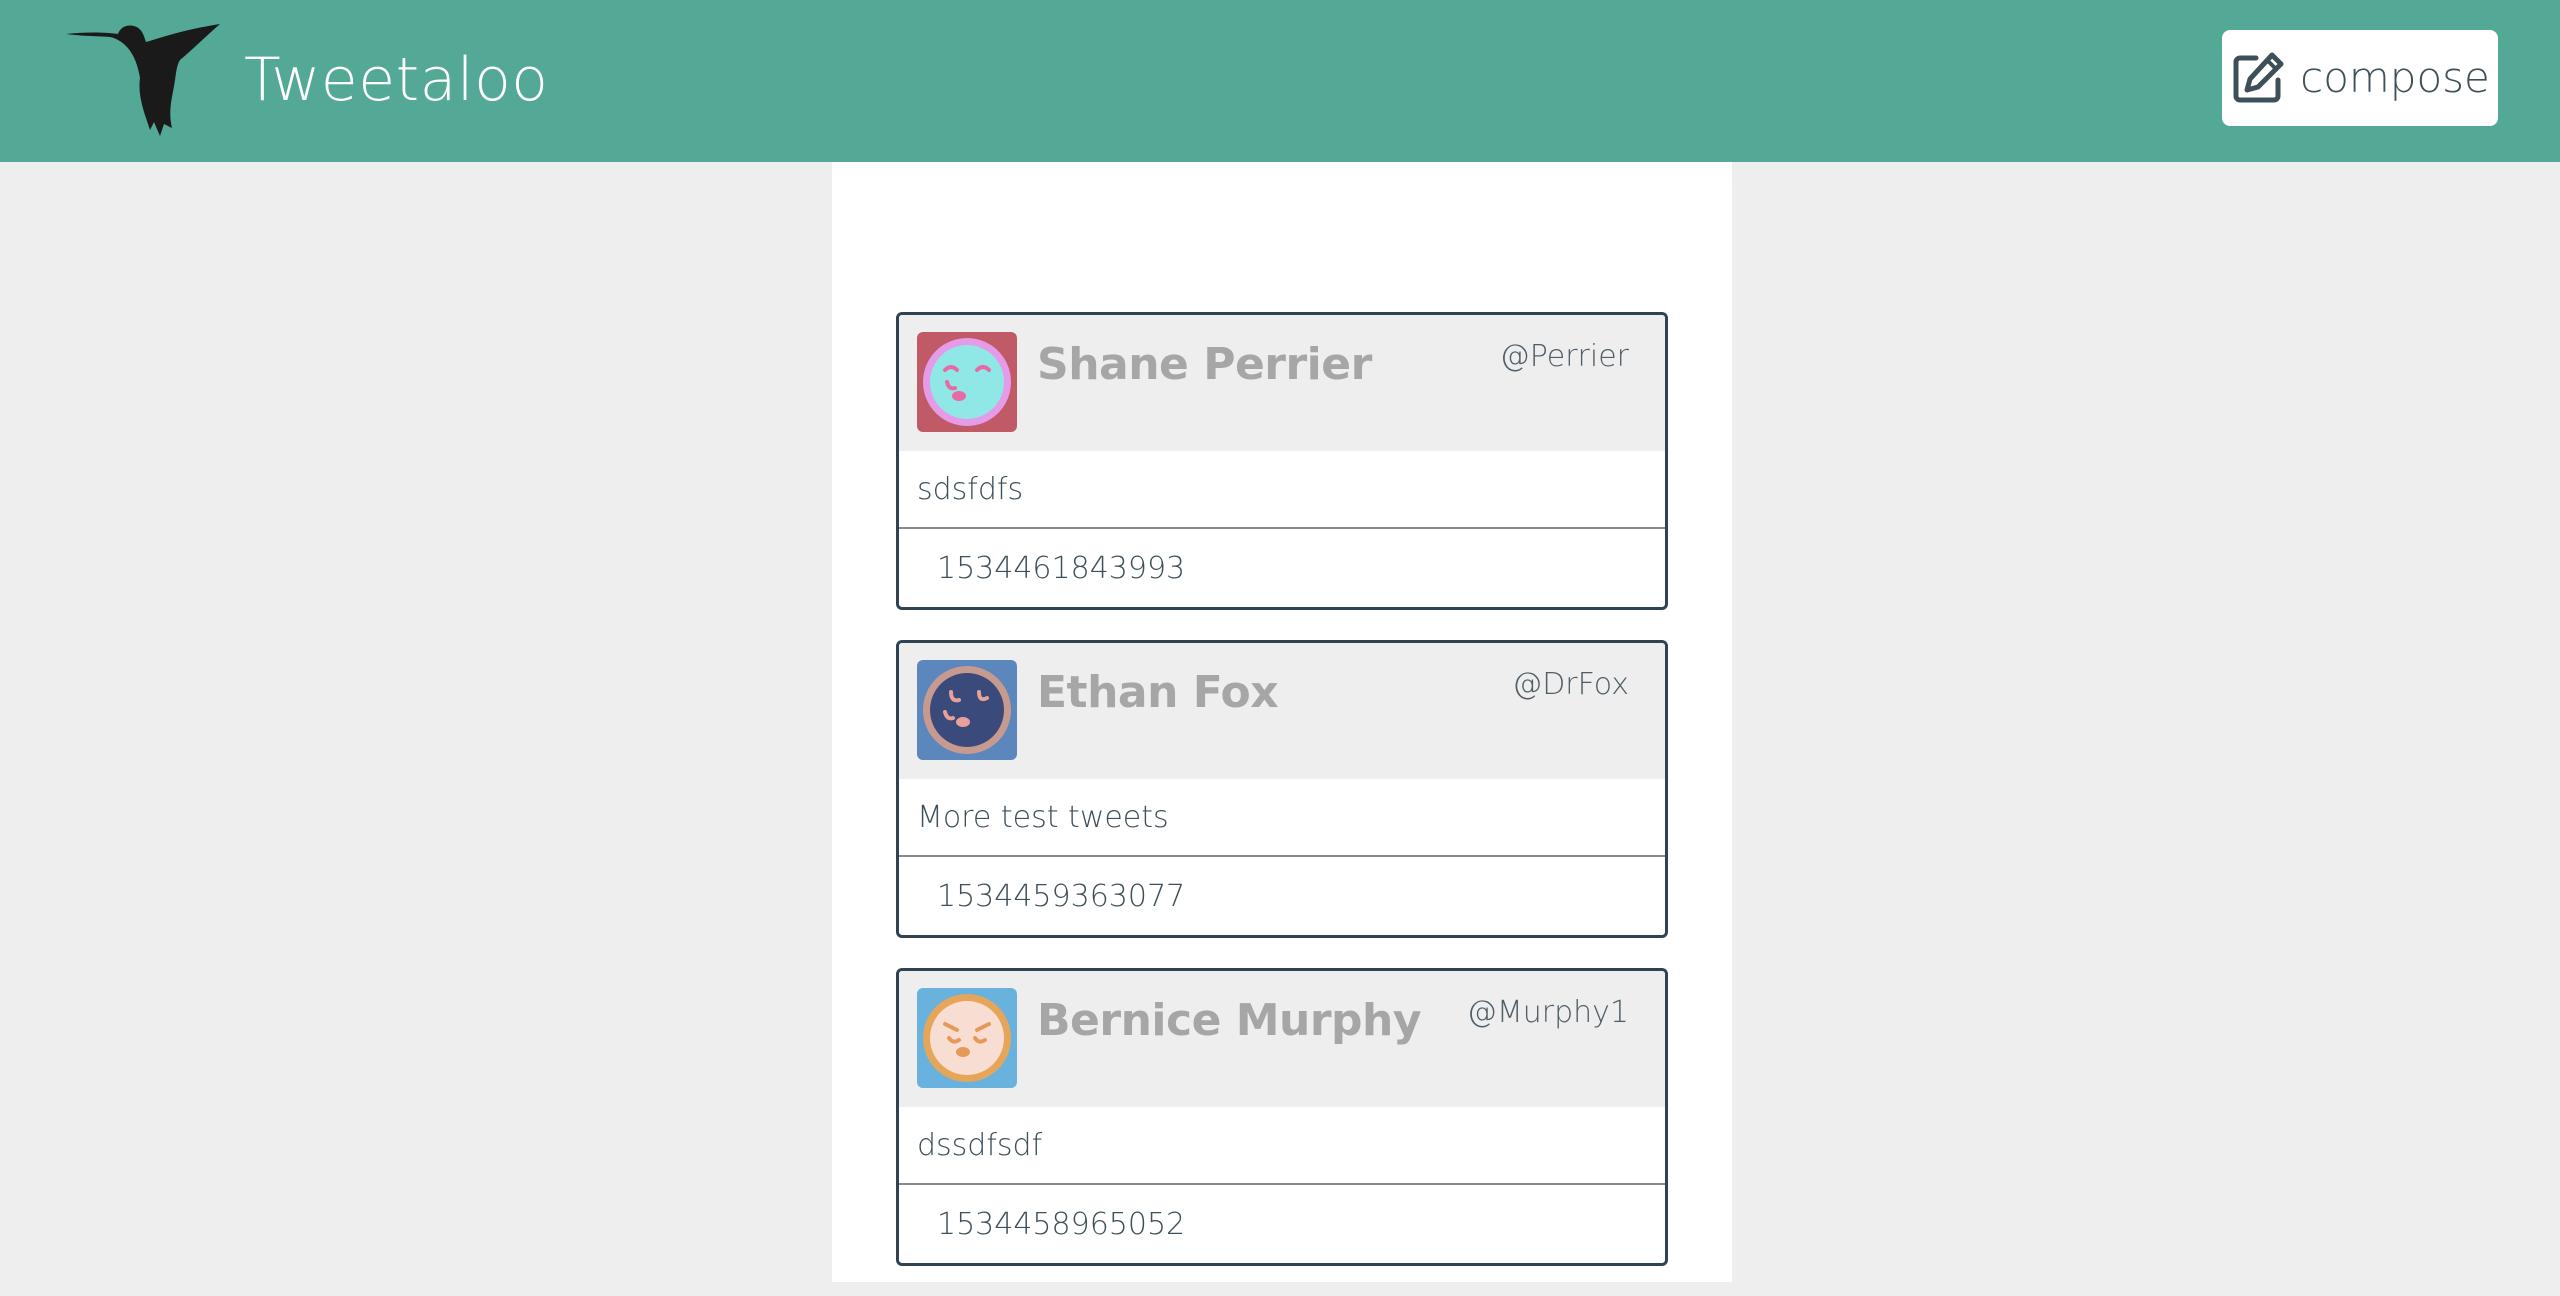 This screenshot has height=1296, width=2560. What do you see at coordinates (1158, 692) in the screenshot?
I see `user-name: Ethan Fox` at bounding box center [1158, 692].